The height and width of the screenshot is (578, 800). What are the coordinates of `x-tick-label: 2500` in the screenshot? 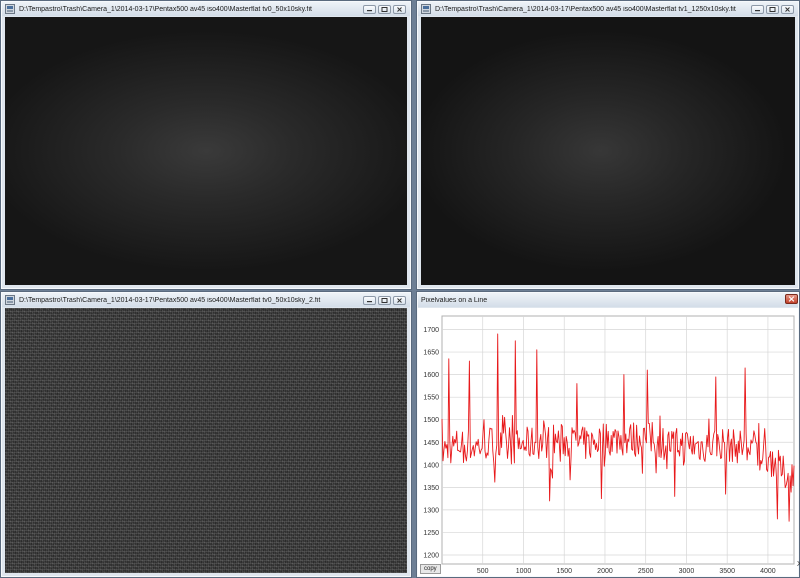 It's located at (646, 571).